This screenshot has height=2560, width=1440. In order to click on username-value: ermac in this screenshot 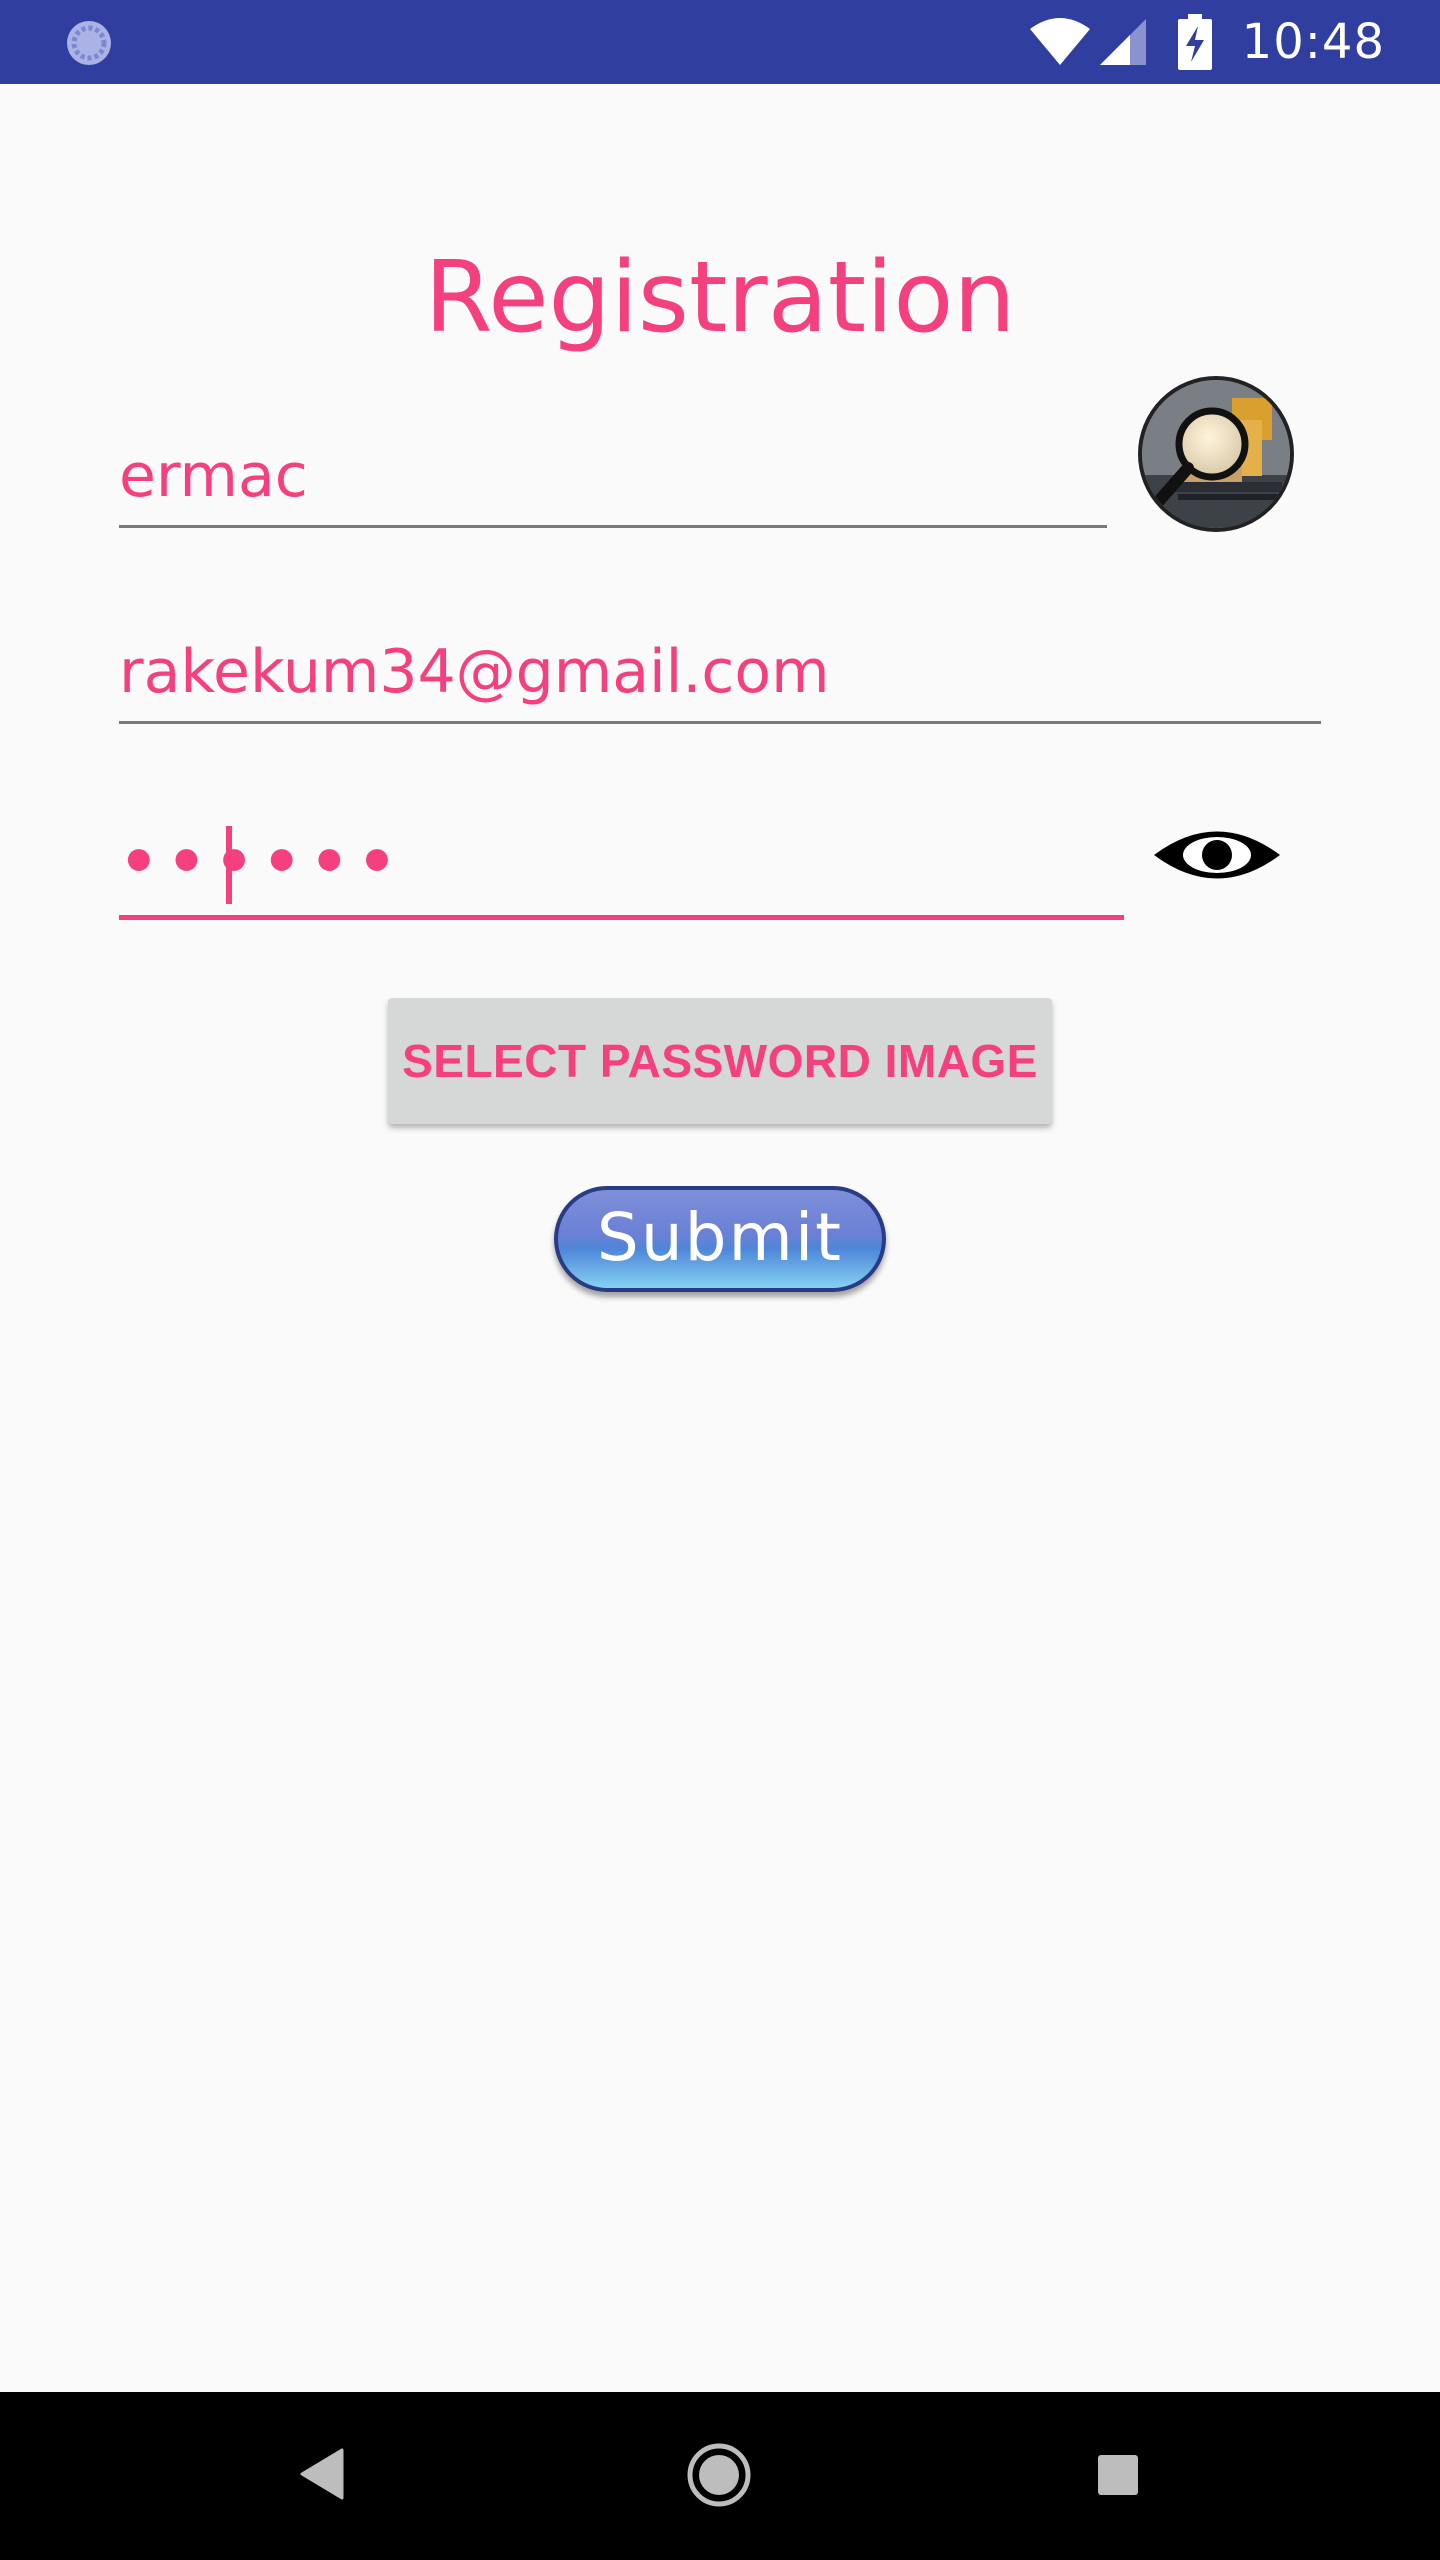, I will do `click(213, 476)`.